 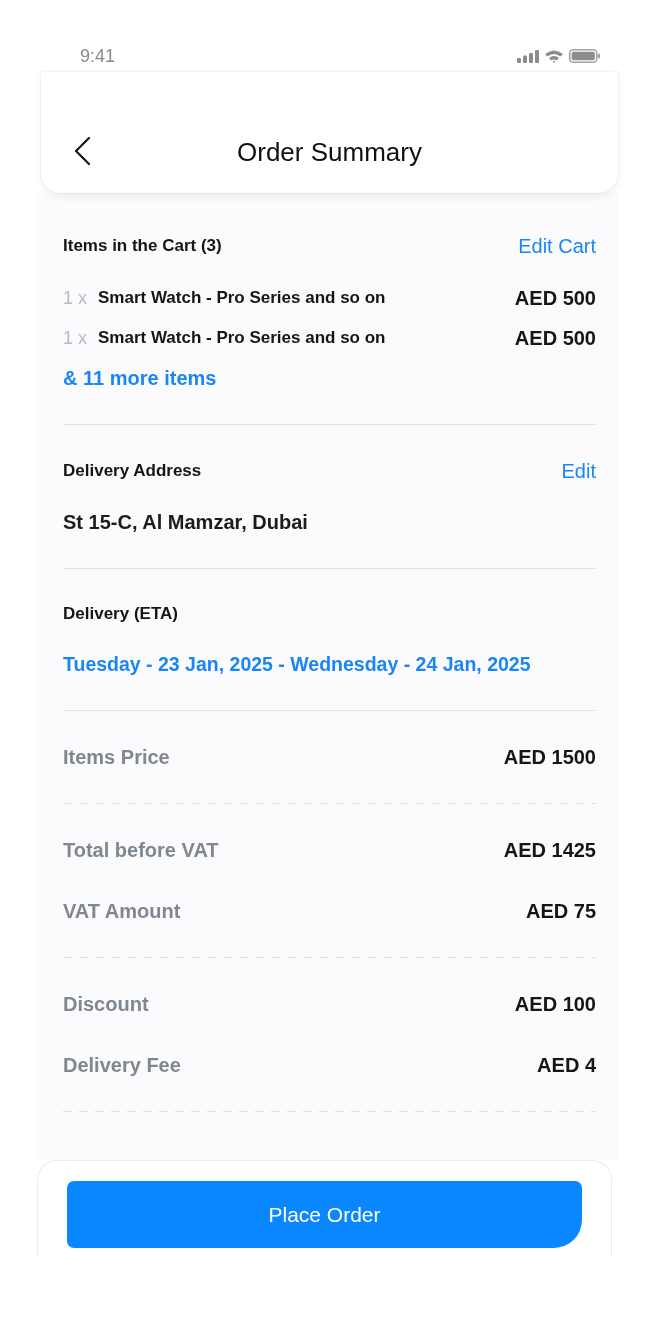 I want to click on price-label: VAT Amount, so click(x=122, y=911).